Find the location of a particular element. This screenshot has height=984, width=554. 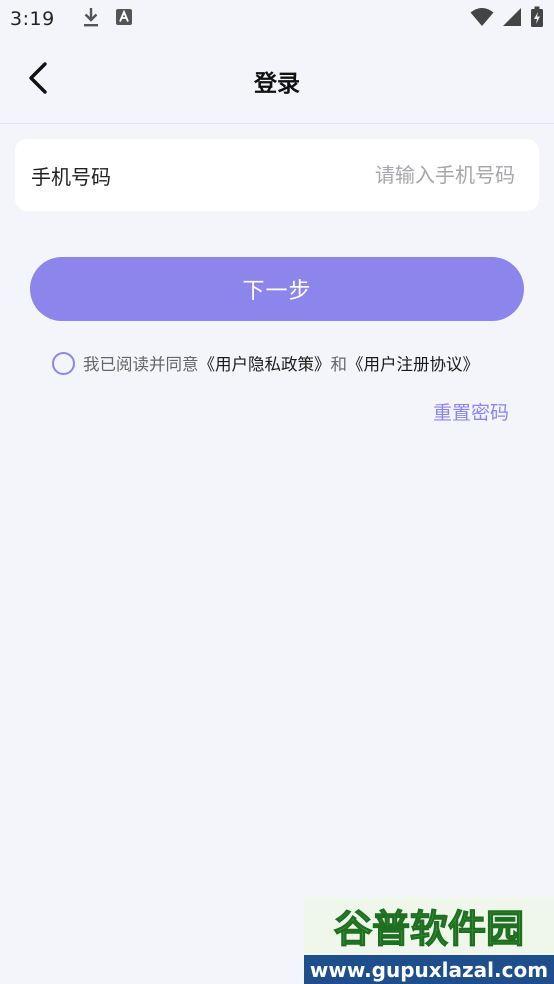

status-notification-icons is located at coordinates (107, 19).